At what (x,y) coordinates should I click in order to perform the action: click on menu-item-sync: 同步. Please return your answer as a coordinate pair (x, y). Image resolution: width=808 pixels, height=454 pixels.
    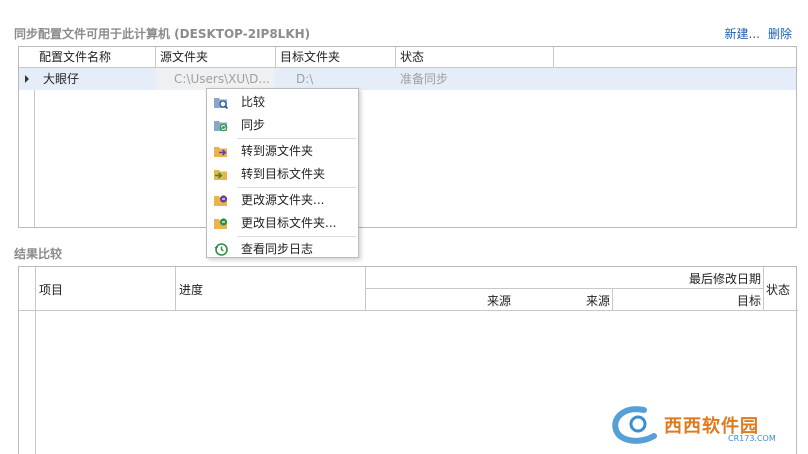
    Looking at the image, I should click on (282, 125).